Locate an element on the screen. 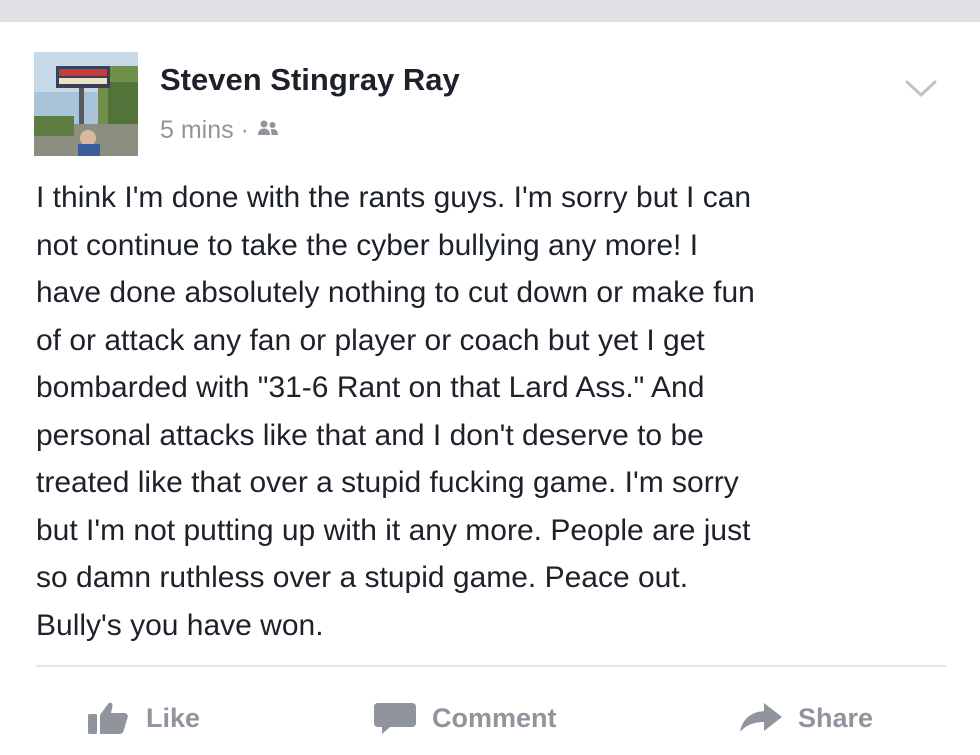 This screenshot has width=980, height=755. avatar is located at coordinates (86, 104).